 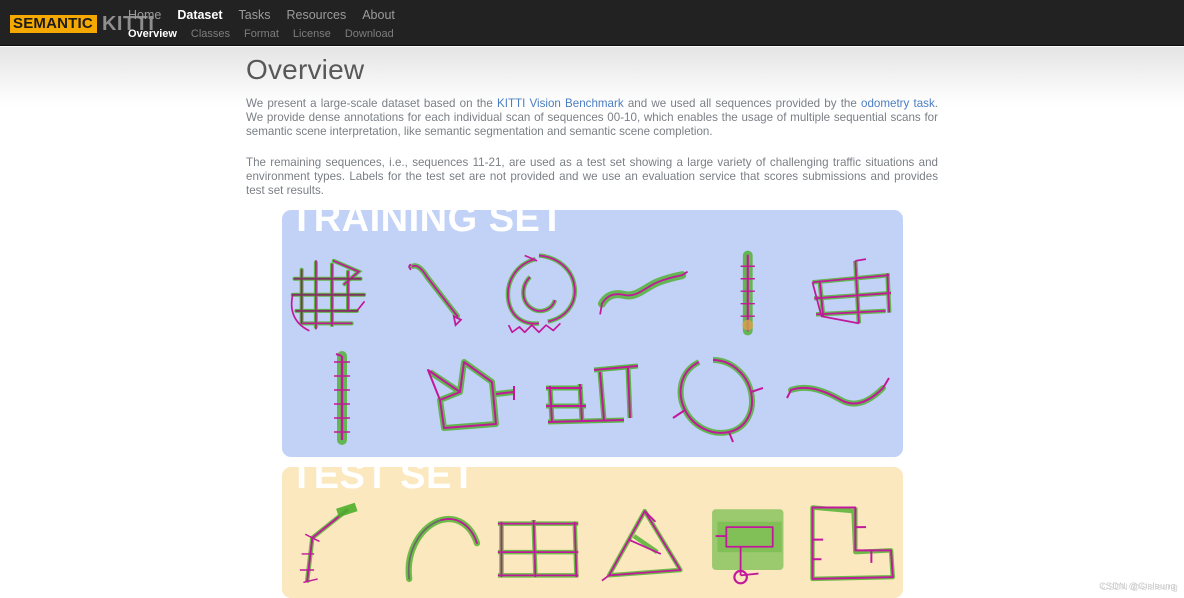 I want to click on subnav-item-license: License, so click(x=312, y=34).